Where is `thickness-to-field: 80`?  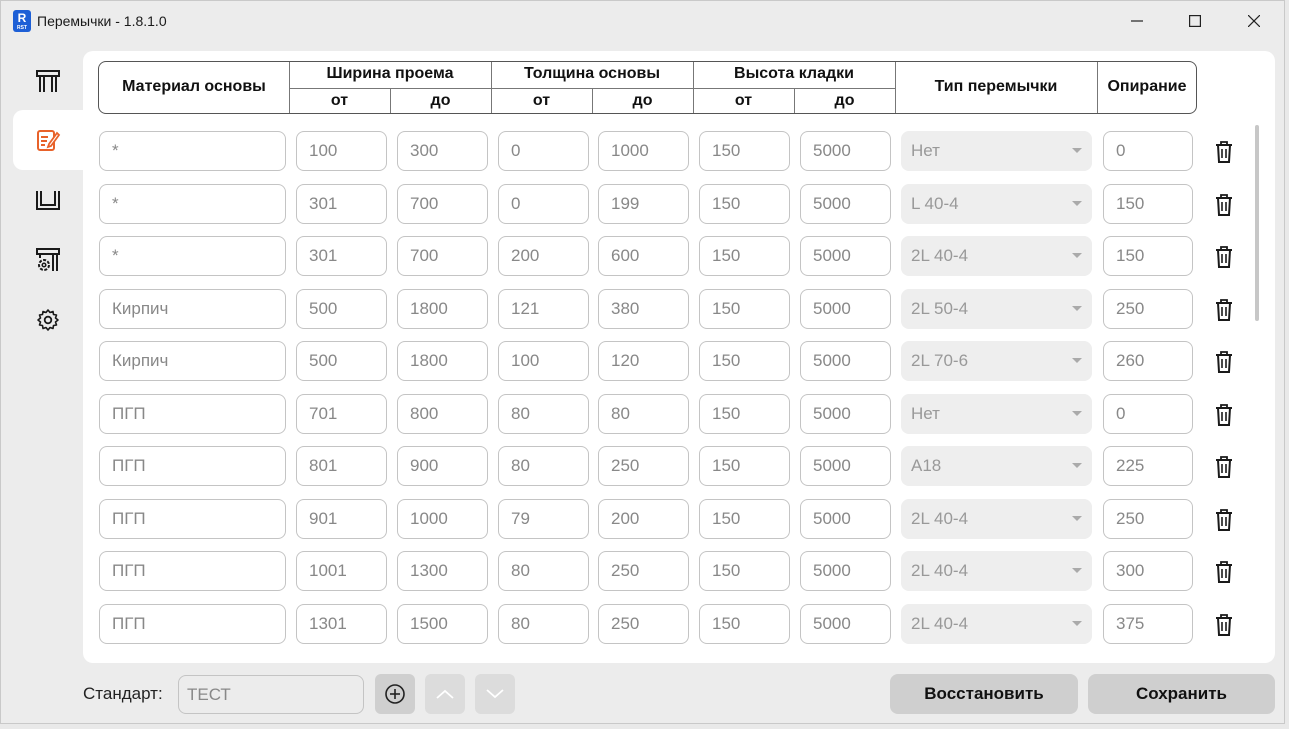
thickness-to-field: 80 is located at coordinates (643, 413).